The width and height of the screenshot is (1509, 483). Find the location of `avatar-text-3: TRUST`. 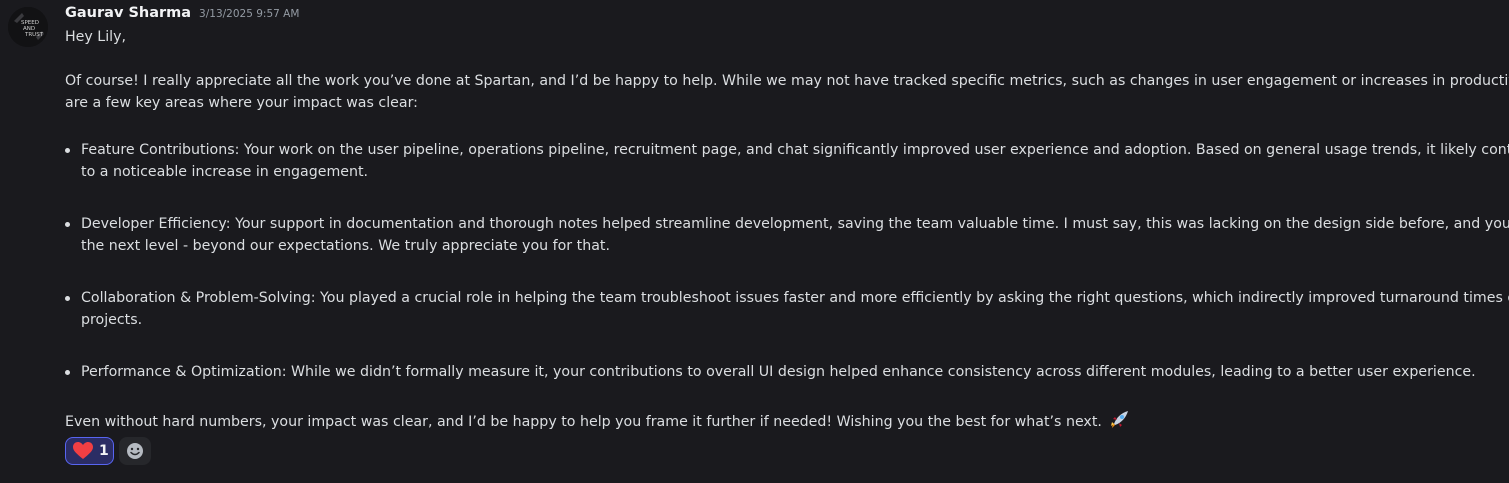

avatar-text-3: TRUST is located at coordinates (34, 35).